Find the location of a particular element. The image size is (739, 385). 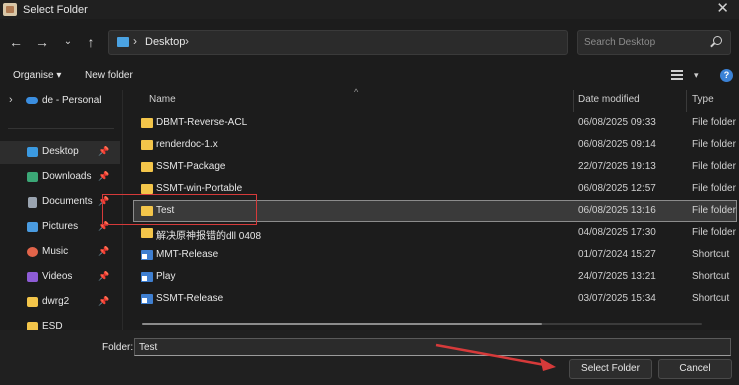

annotation-arrow is located at coordinates (495, 357).